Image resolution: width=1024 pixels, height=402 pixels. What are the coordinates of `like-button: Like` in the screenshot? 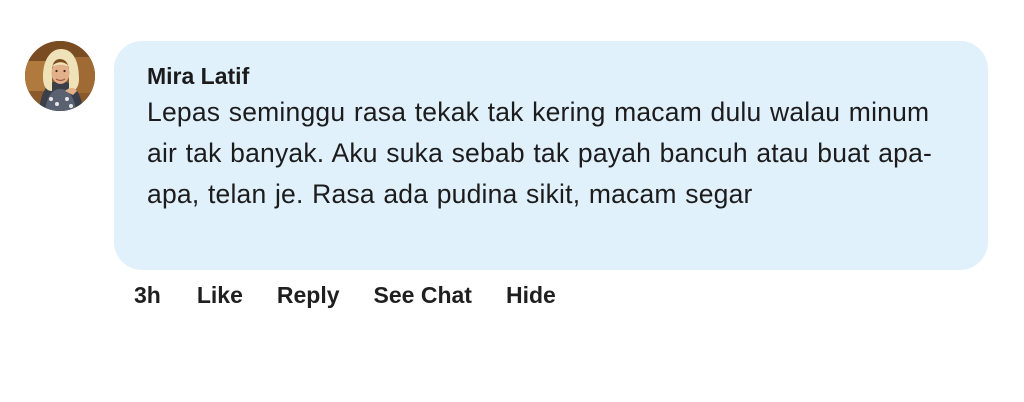 It's located at (220, 295).